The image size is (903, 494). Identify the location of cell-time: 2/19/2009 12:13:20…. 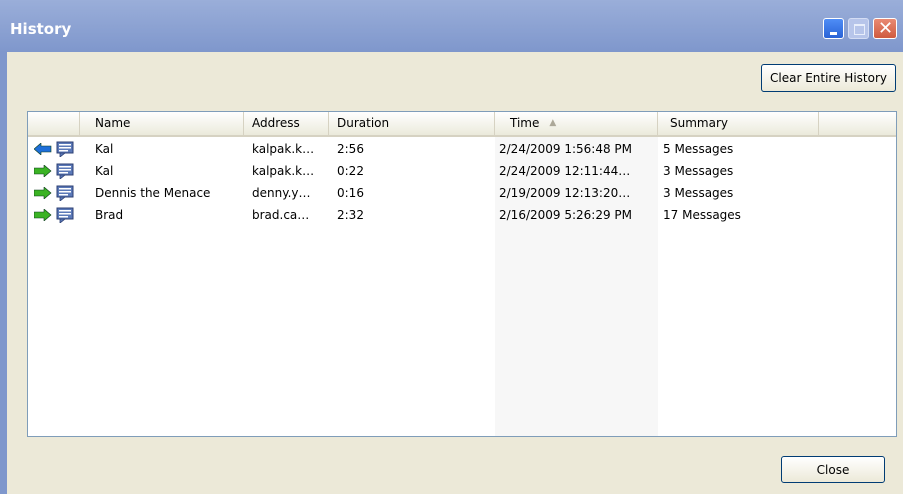
(565, 193).